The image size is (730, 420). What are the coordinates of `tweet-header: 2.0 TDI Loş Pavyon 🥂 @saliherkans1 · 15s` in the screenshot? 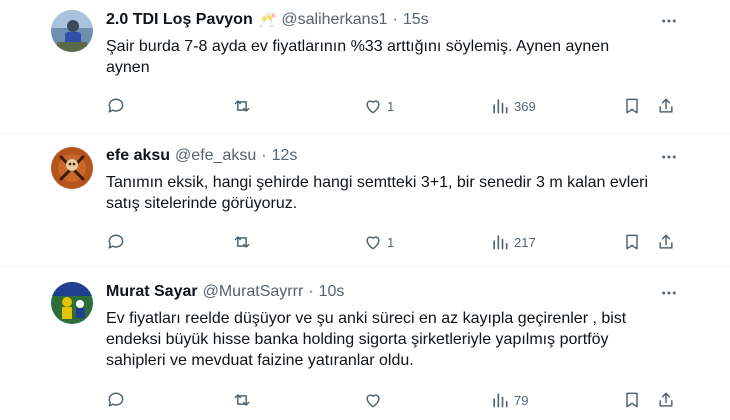 It's located at (267, 20).